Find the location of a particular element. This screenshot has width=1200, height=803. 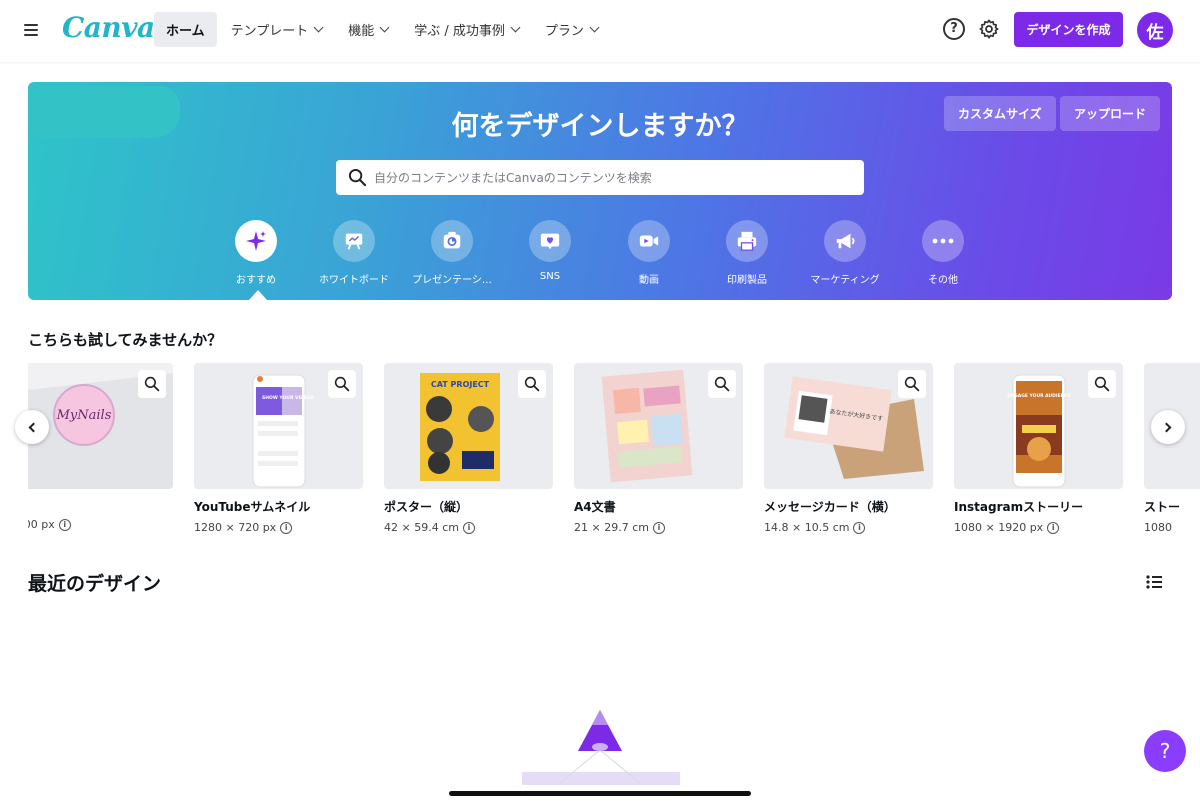

card-title is located at coordinates (100, 505).